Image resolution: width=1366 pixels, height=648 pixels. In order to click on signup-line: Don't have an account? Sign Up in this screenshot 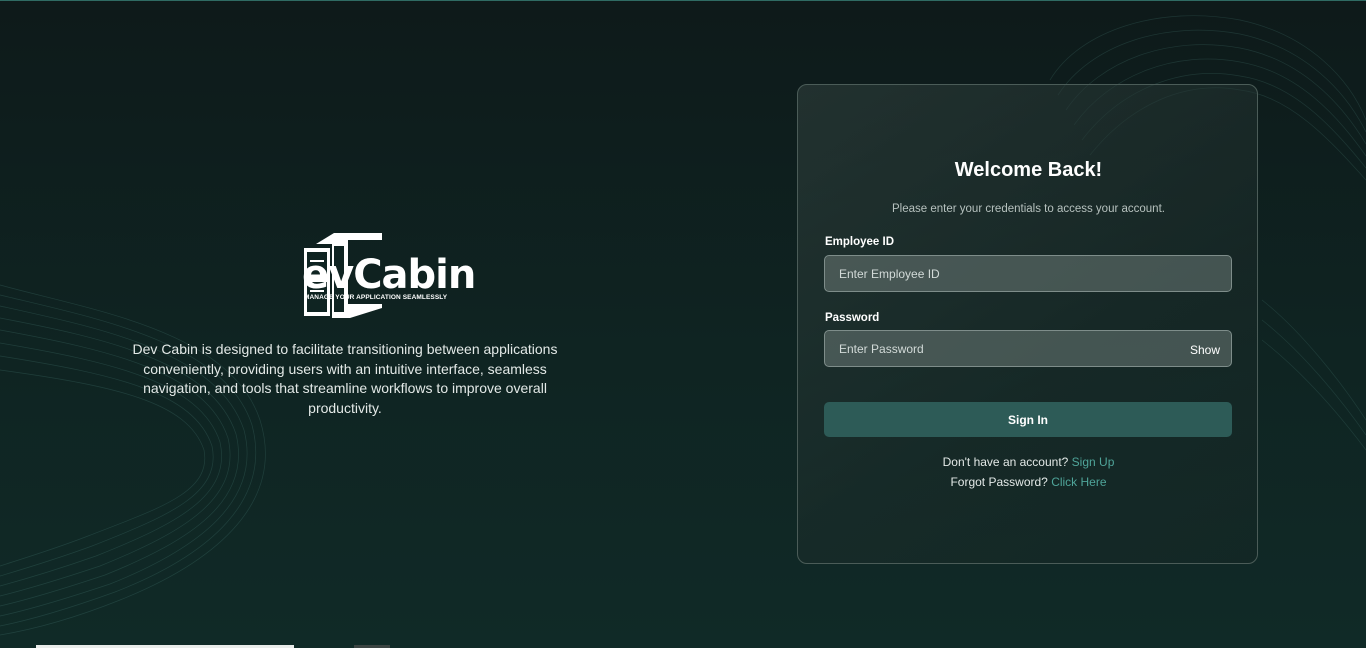, I will do `click(1028, 462)`.